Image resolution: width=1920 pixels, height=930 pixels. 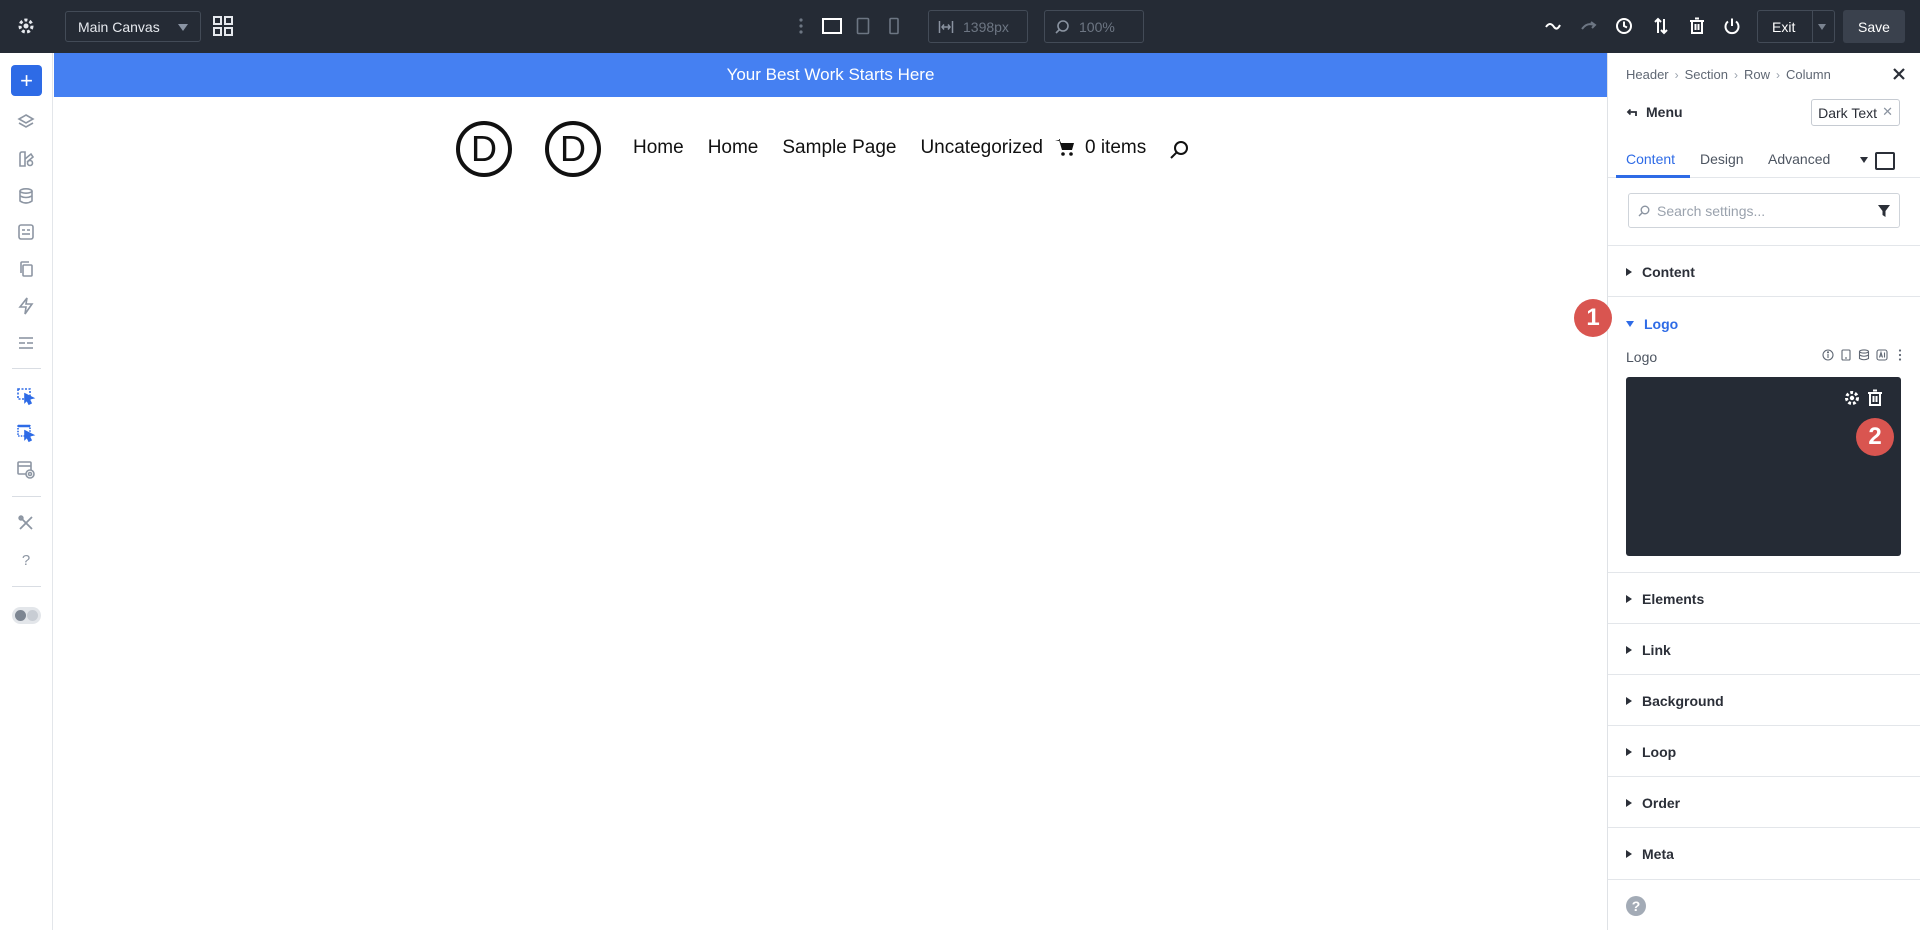 What do you see at coordinates (26, 396) in the screenshot?
I see `click-mode-icon` at bounding box center [26, 396].